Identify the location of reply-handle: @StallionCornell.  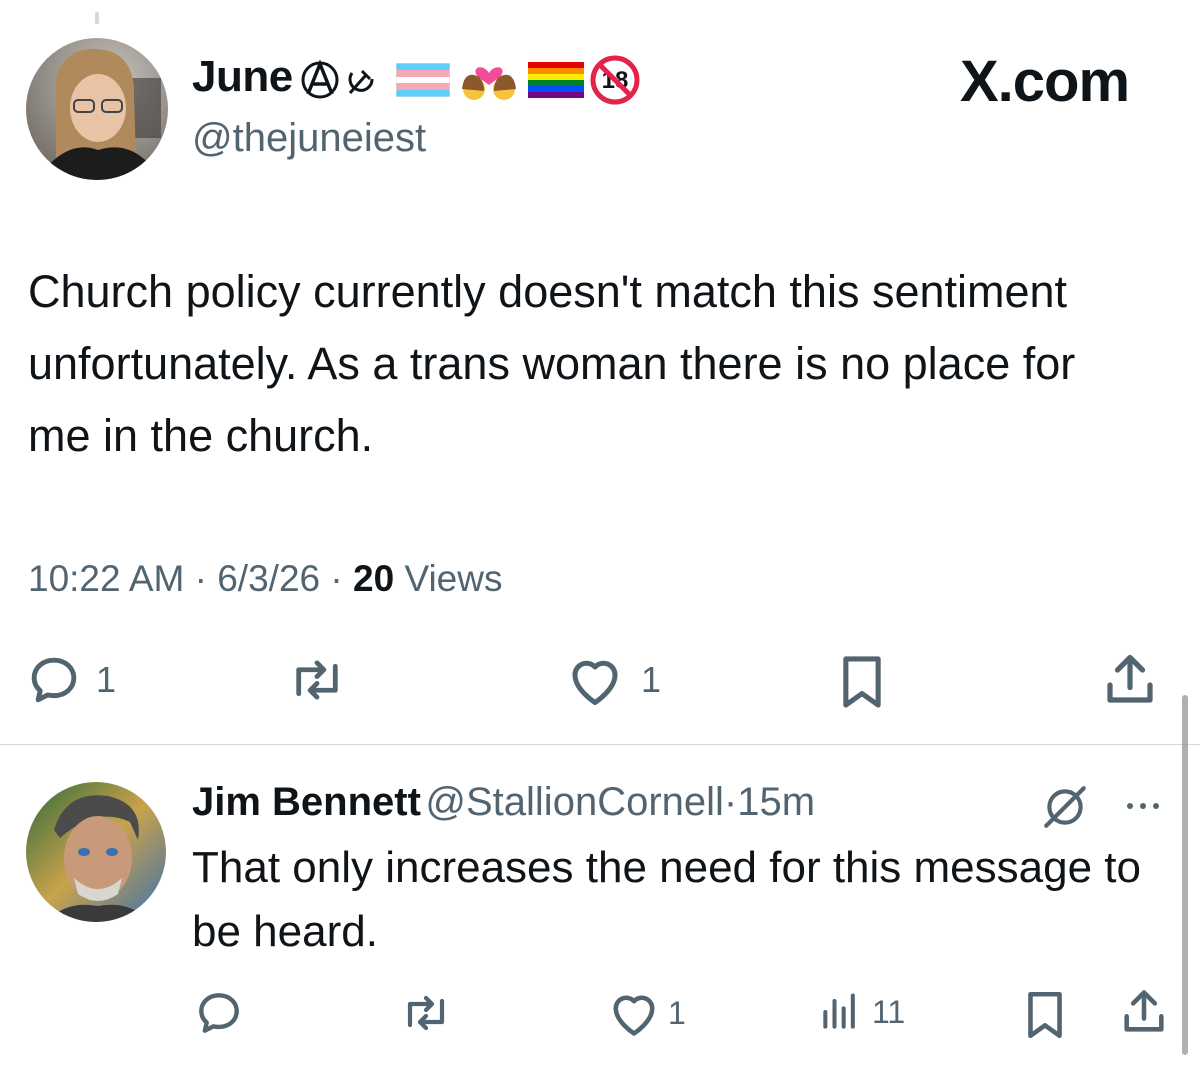
(574, 802).